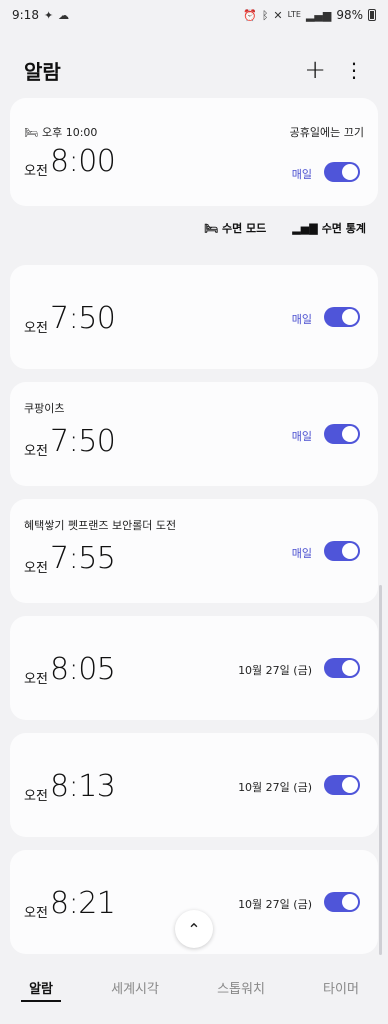  Describe the element at coordinates (100, 525) in the screenshot. I see `alarm-label: 혜택쌓기 펫프랜즈 보안롤더 도전` at that location.